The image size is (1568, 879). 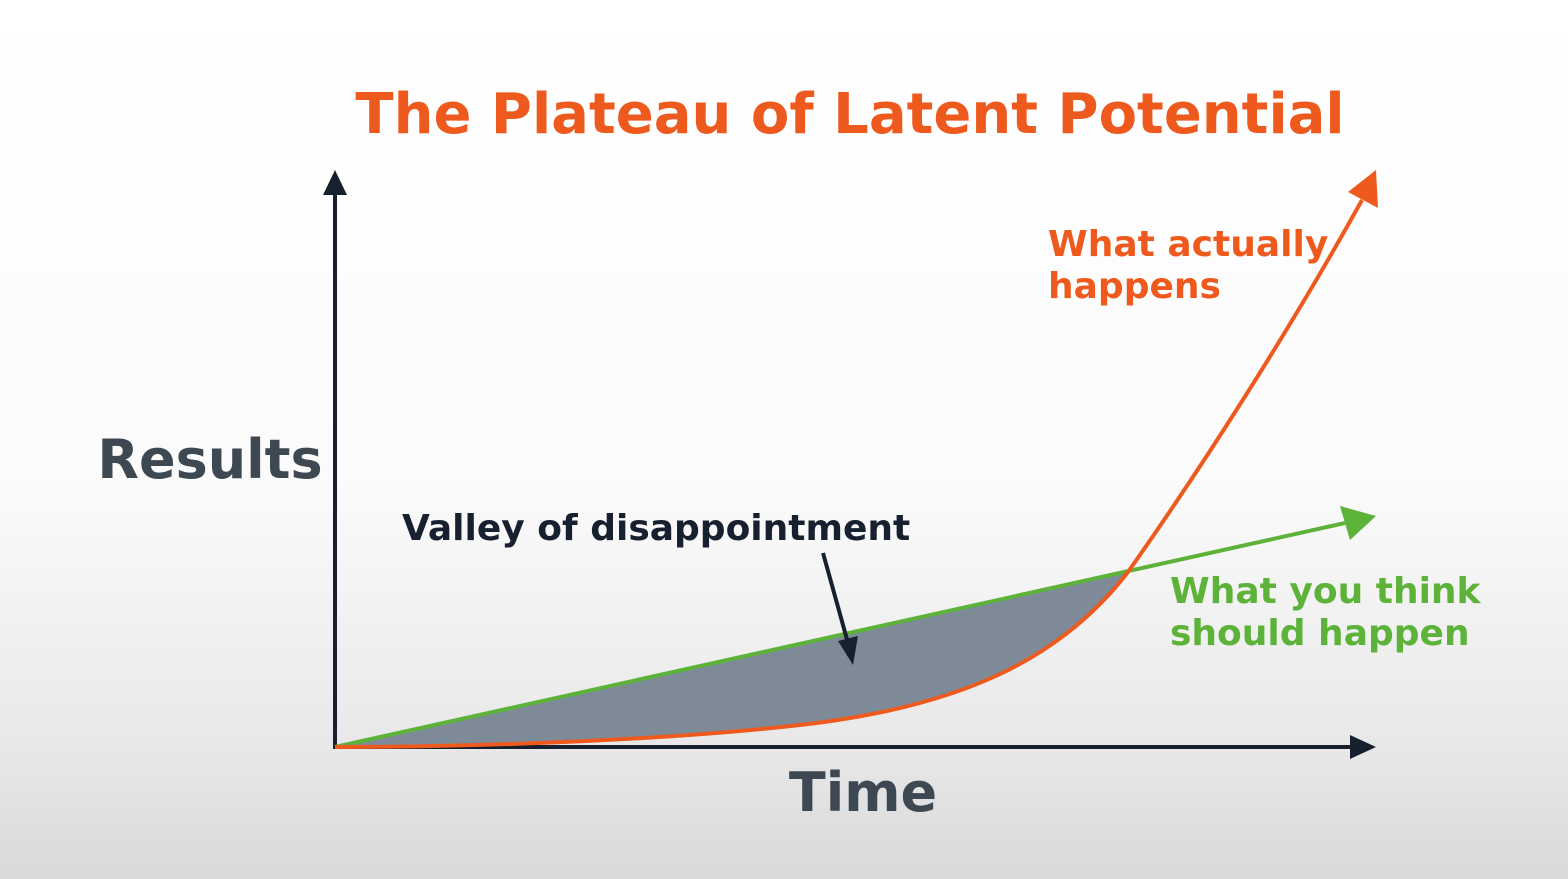 I want to click on y-axis-label: Results, so click(x=209, y=459).